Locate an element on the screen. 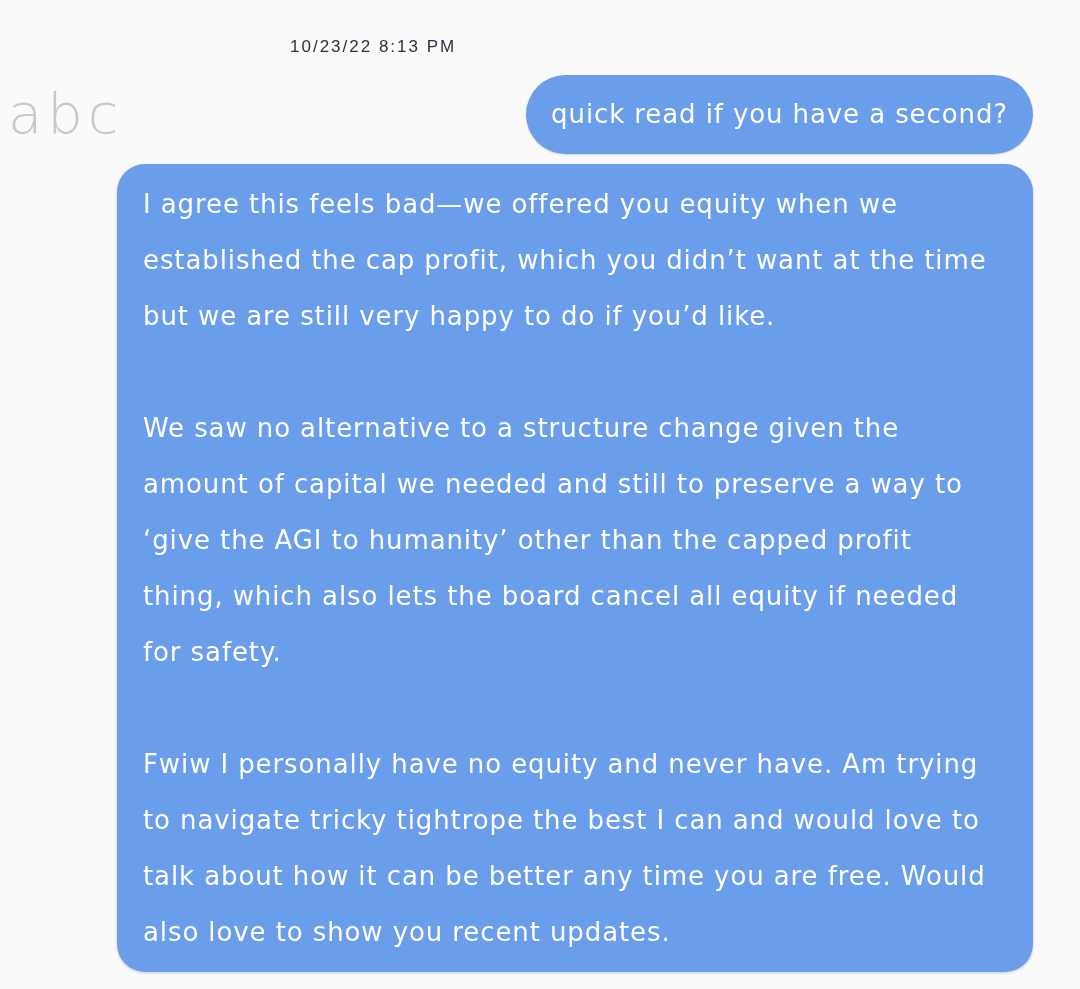 This screenshot has height=989, width=1080. timestamp: 10/23/22 8:13 PM is located at coordinates (373, 46).